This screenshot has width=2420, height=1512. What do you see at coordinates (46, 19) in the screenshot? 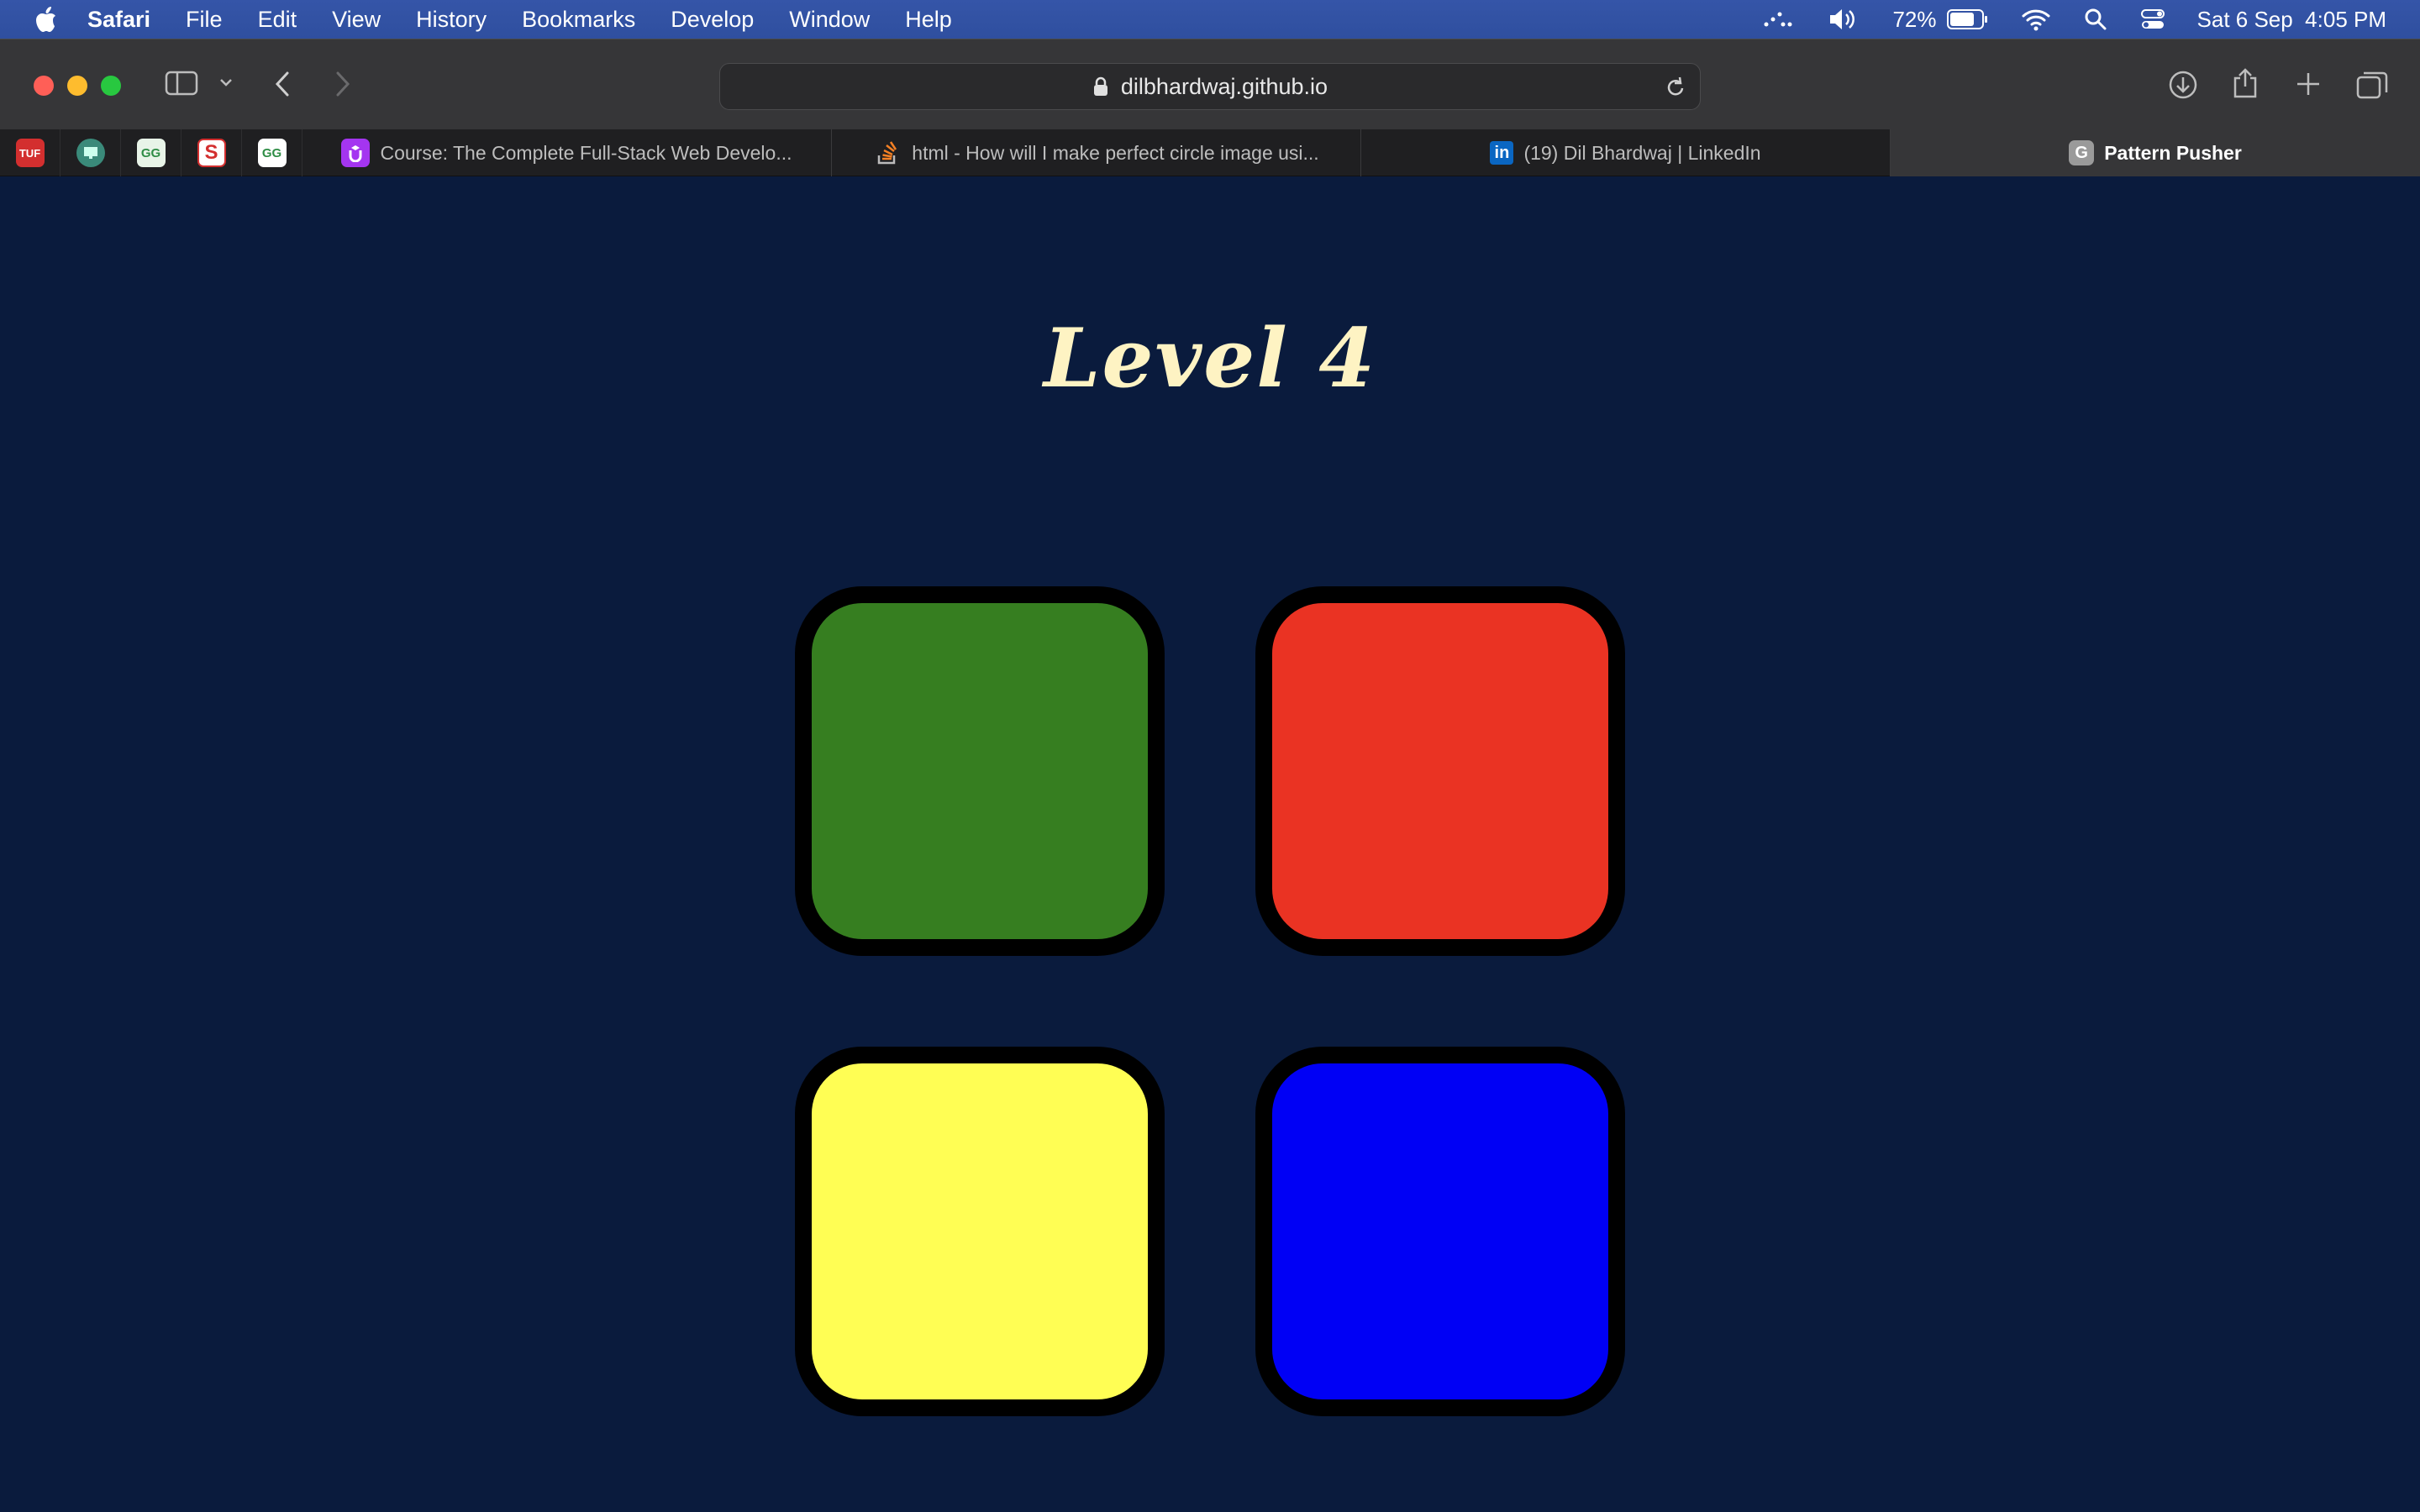
I see `apple-icon` at bounding box center [46, 19].